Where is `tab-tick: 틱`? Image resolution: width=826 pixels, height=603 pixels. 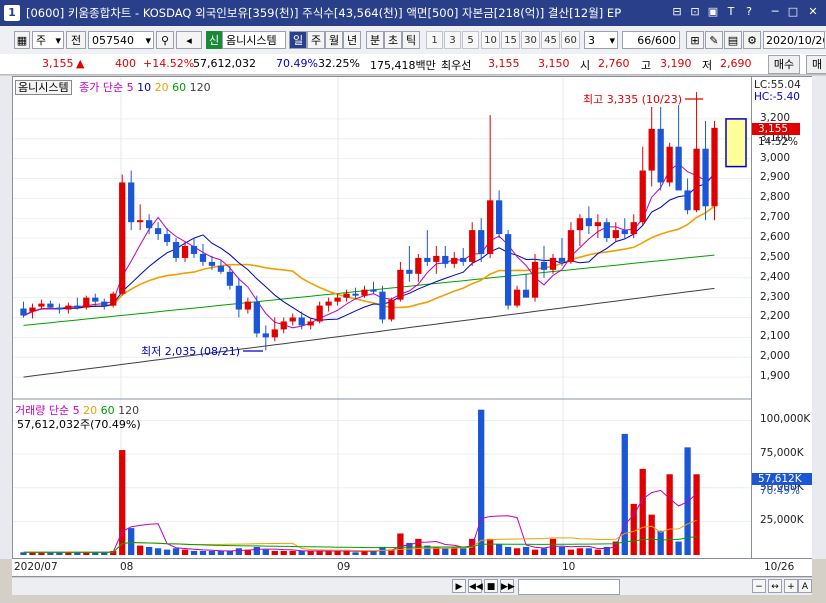 tab-tick: 틱 is located at coordinates (411, 40).